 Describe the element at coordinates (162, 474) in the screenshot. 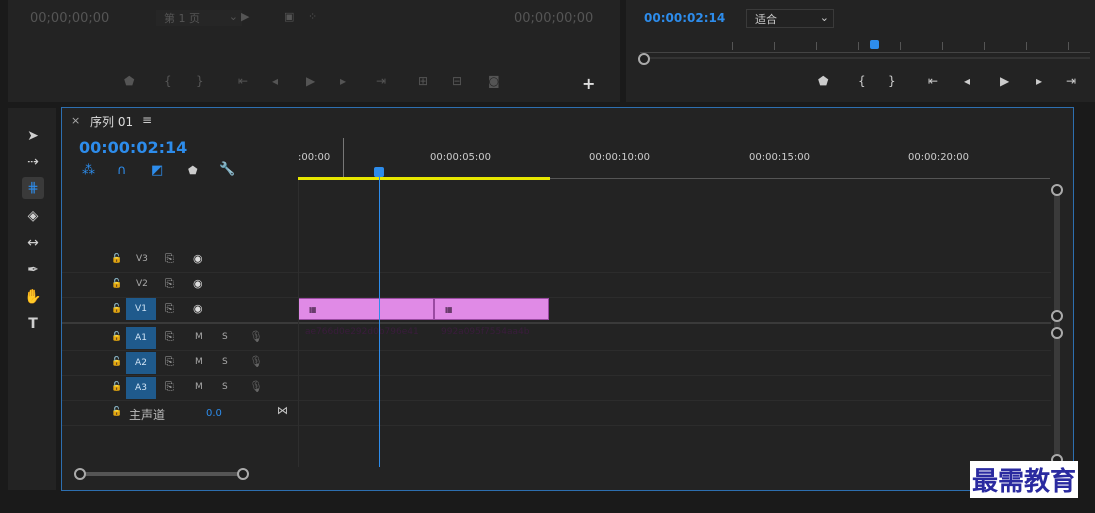

I see `horizontal-scrollbar` at that location.